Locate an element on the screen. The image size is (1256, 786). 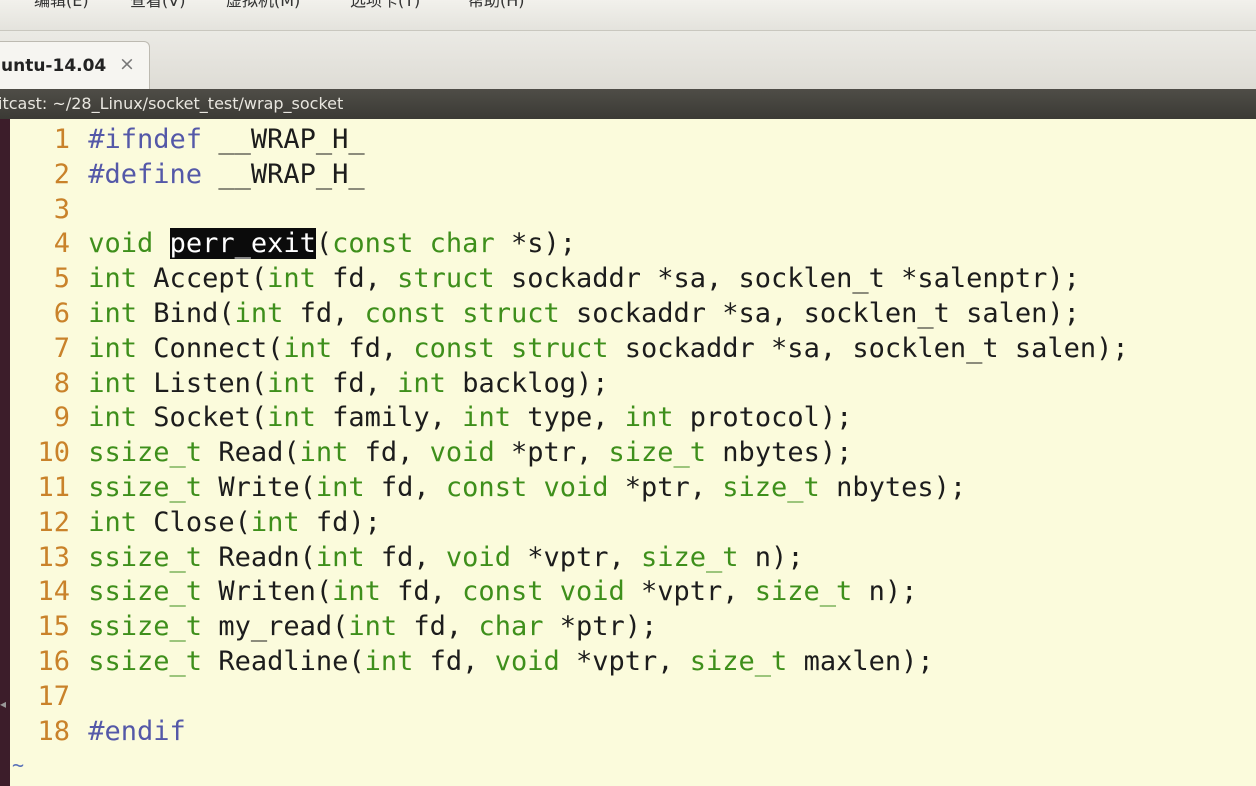
tab-ubuntu: untu-14.04 × is located at coordinates (75, 65).